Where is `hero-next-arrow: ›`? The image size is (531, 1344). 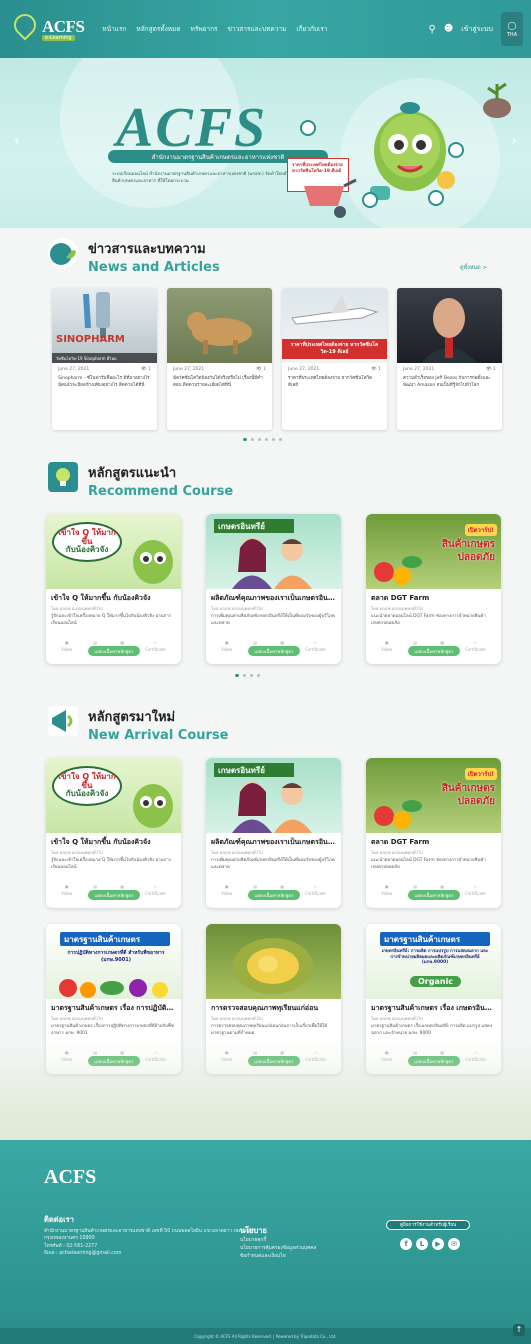 hero-next-arrow: › is located at coordinates (514, 141).